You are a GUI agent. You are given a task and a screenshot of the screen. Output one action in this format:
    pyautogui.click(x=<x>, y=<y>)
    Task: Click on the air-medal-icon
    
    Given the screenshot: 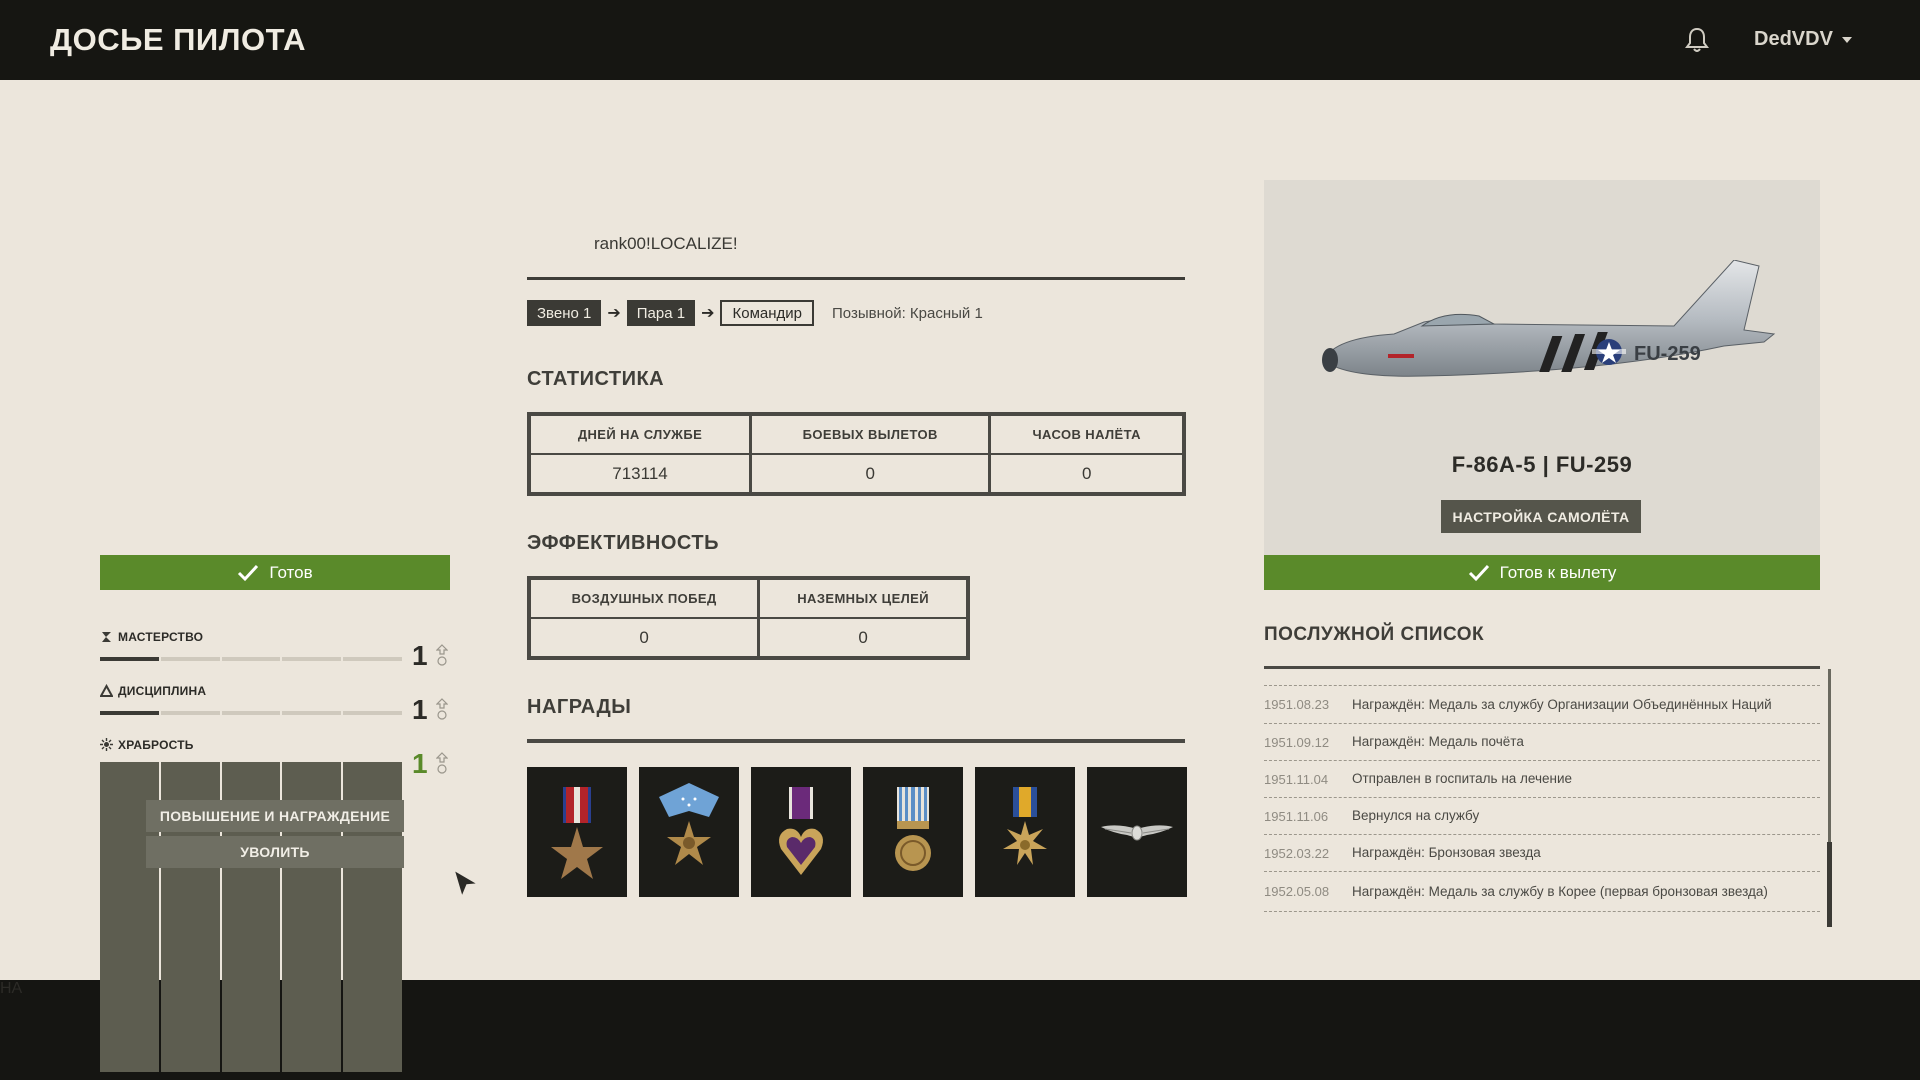 What is the action you would take?
    pyautogui.click(x=1025, y=826)
    